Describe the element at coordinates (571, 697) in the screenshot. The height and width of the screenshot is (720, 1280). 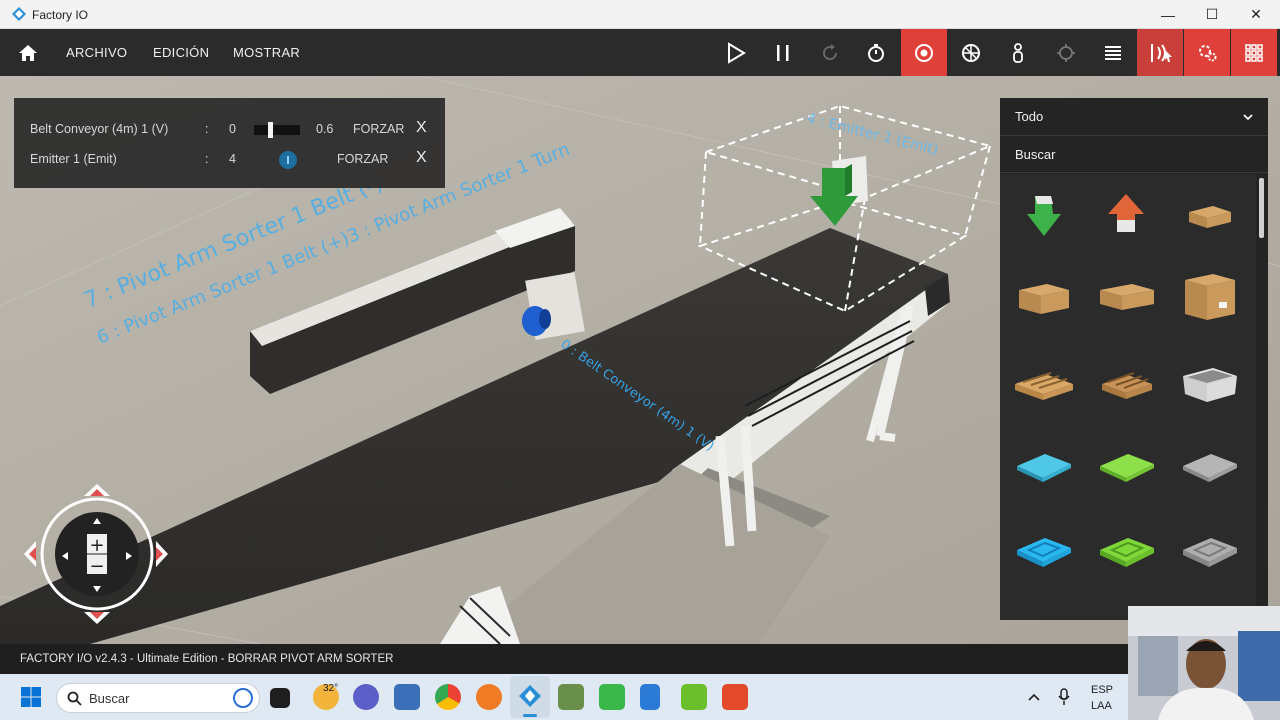
I see `photos-icon` at that location.